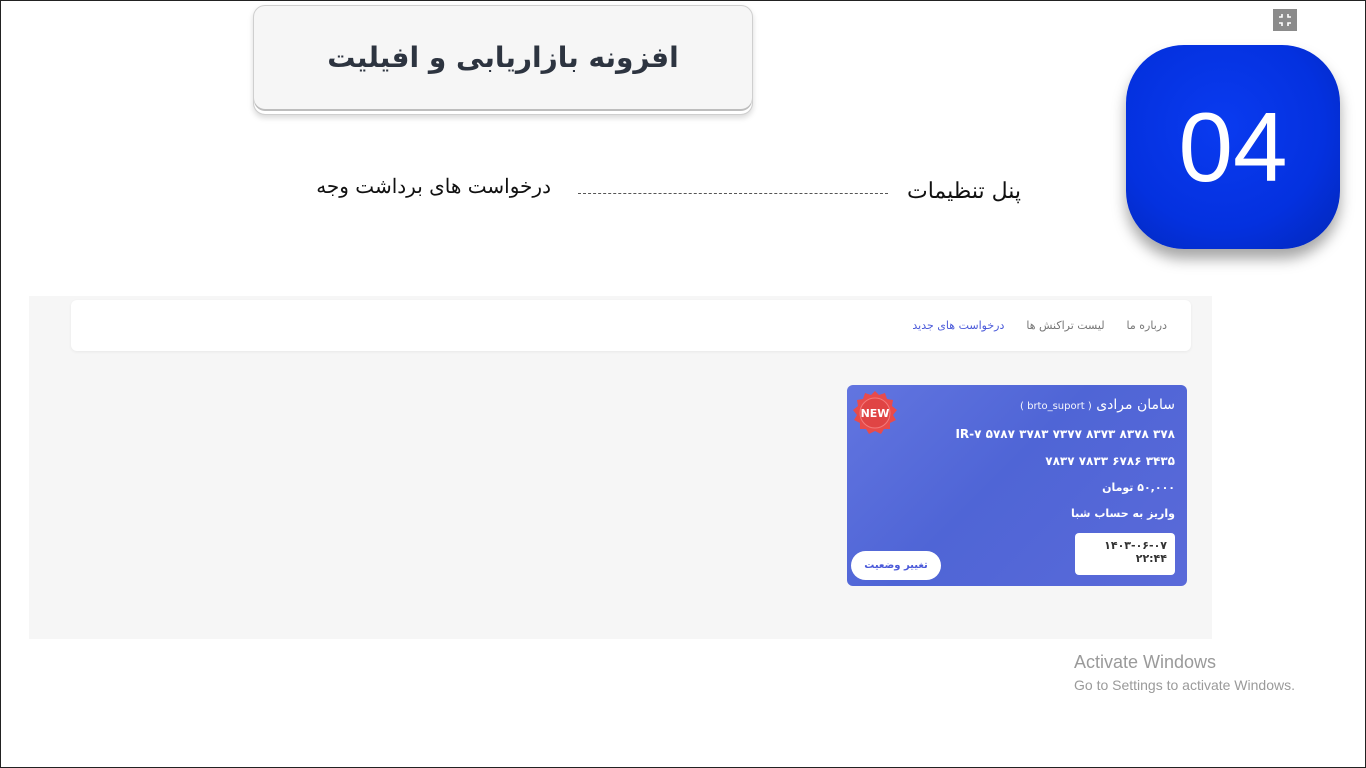 The image size is (1366, 768). I want to click on step-number-badge: 04, so click(1233, 147).